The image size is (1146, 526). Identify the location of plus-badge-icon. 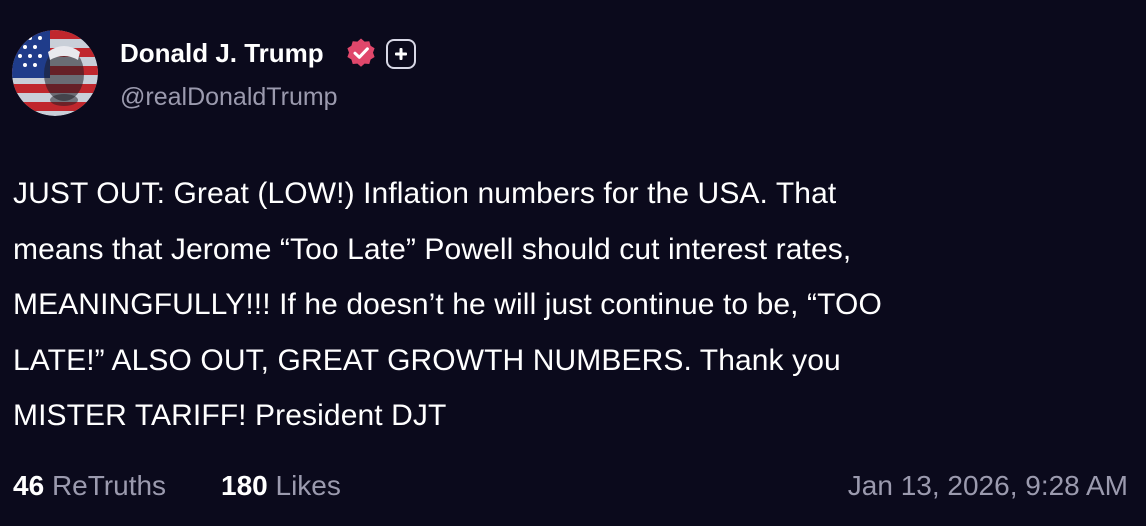
(401, 54).